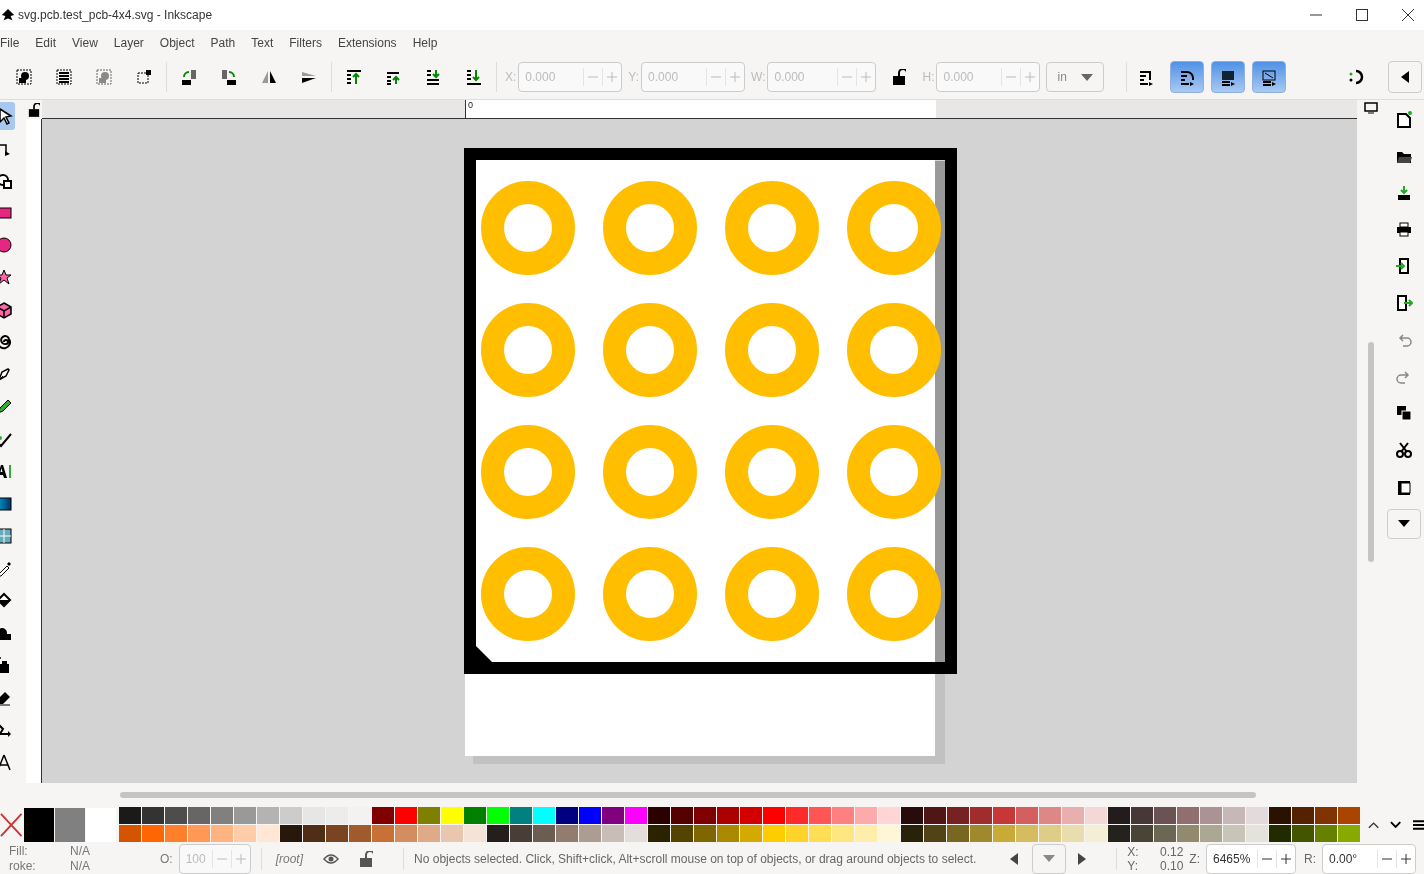  Describe the element at coordinates (928, 77) in the screenshot. I see `field-label: H:` at that location.